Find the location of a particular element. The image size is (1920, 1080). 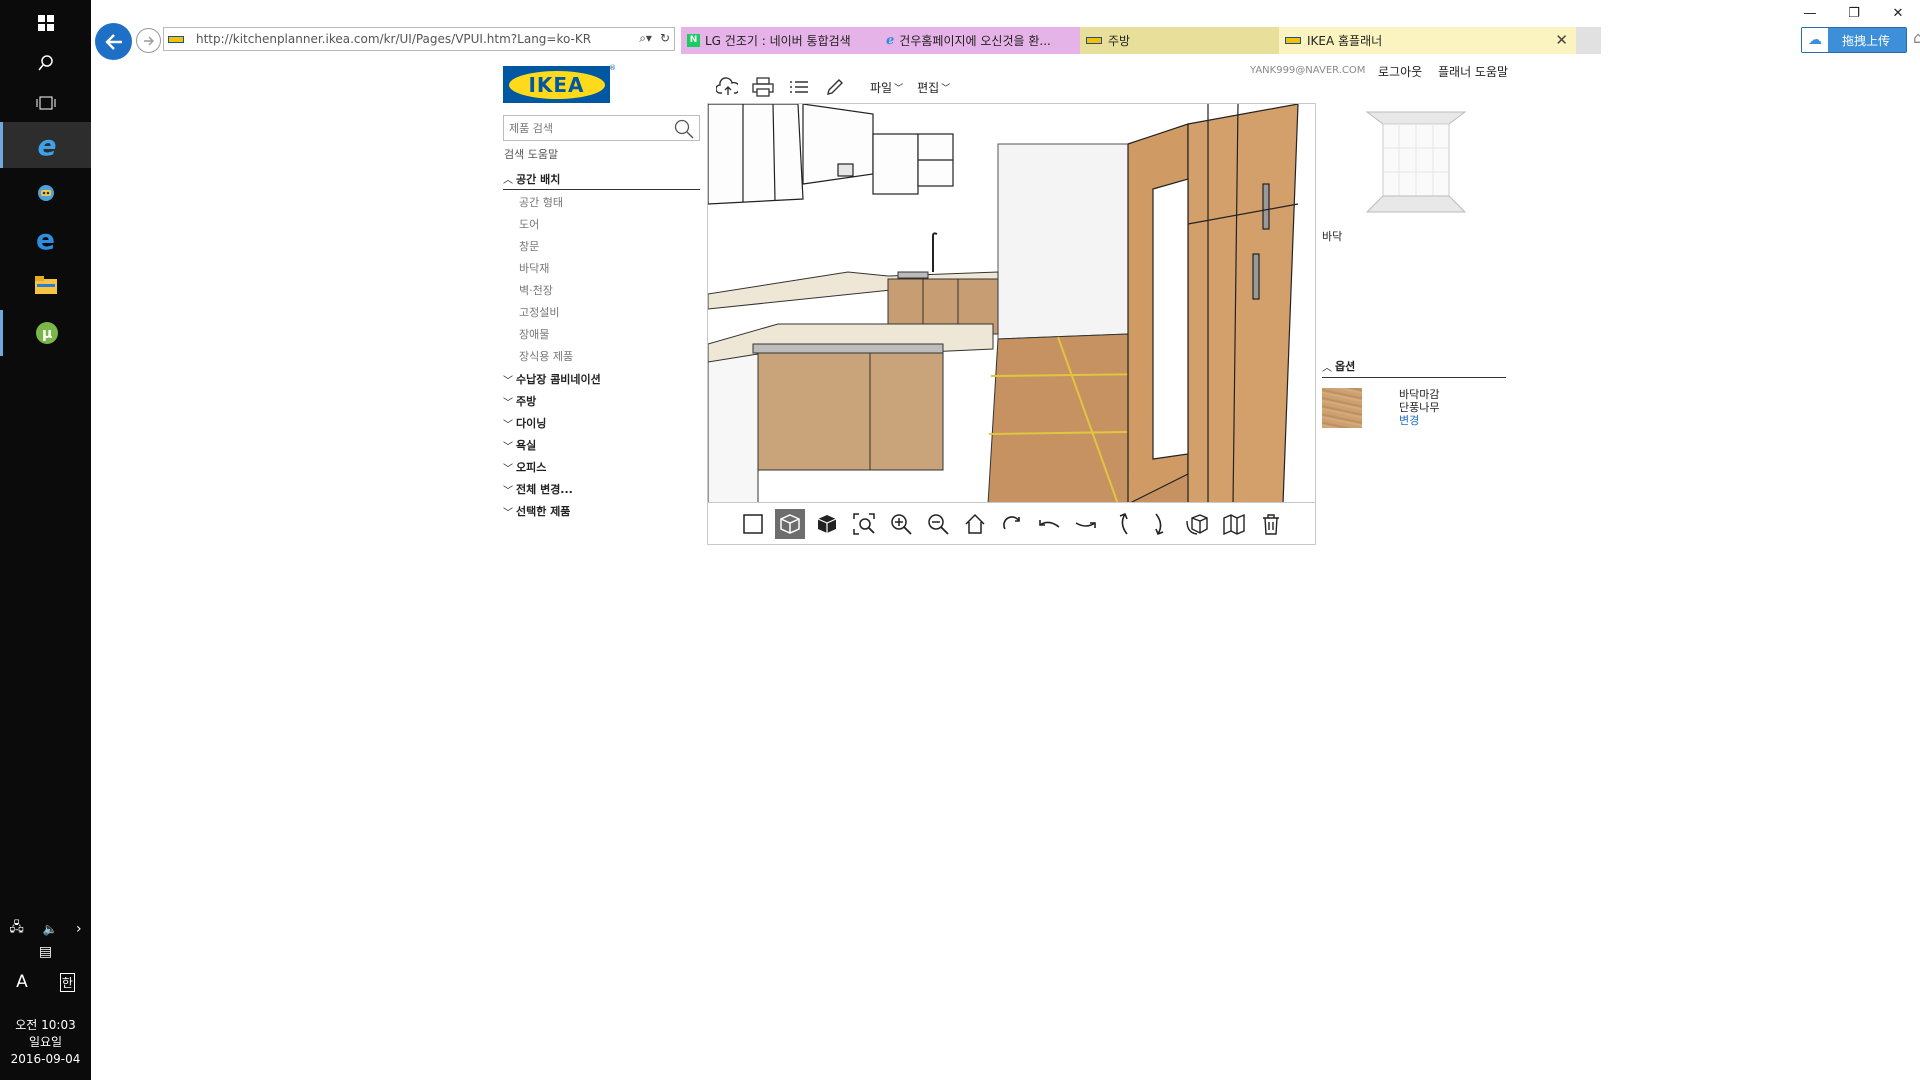

nav-item-windows: 창문 is located at coordinates (601, 247).